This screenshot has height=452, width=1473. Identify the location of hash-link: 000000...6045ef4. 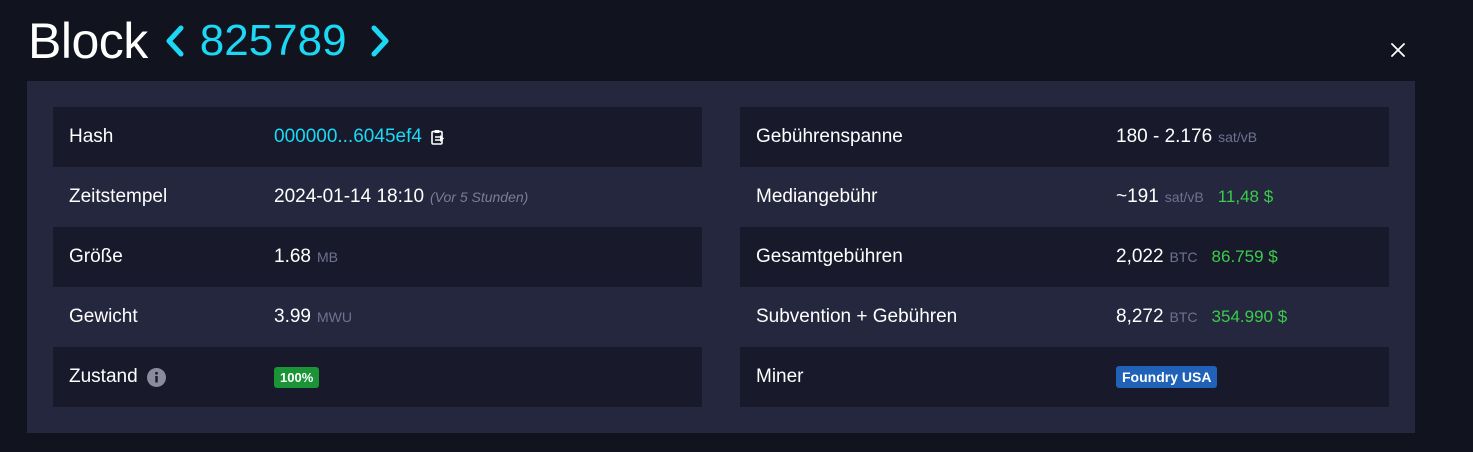
(348, 137).